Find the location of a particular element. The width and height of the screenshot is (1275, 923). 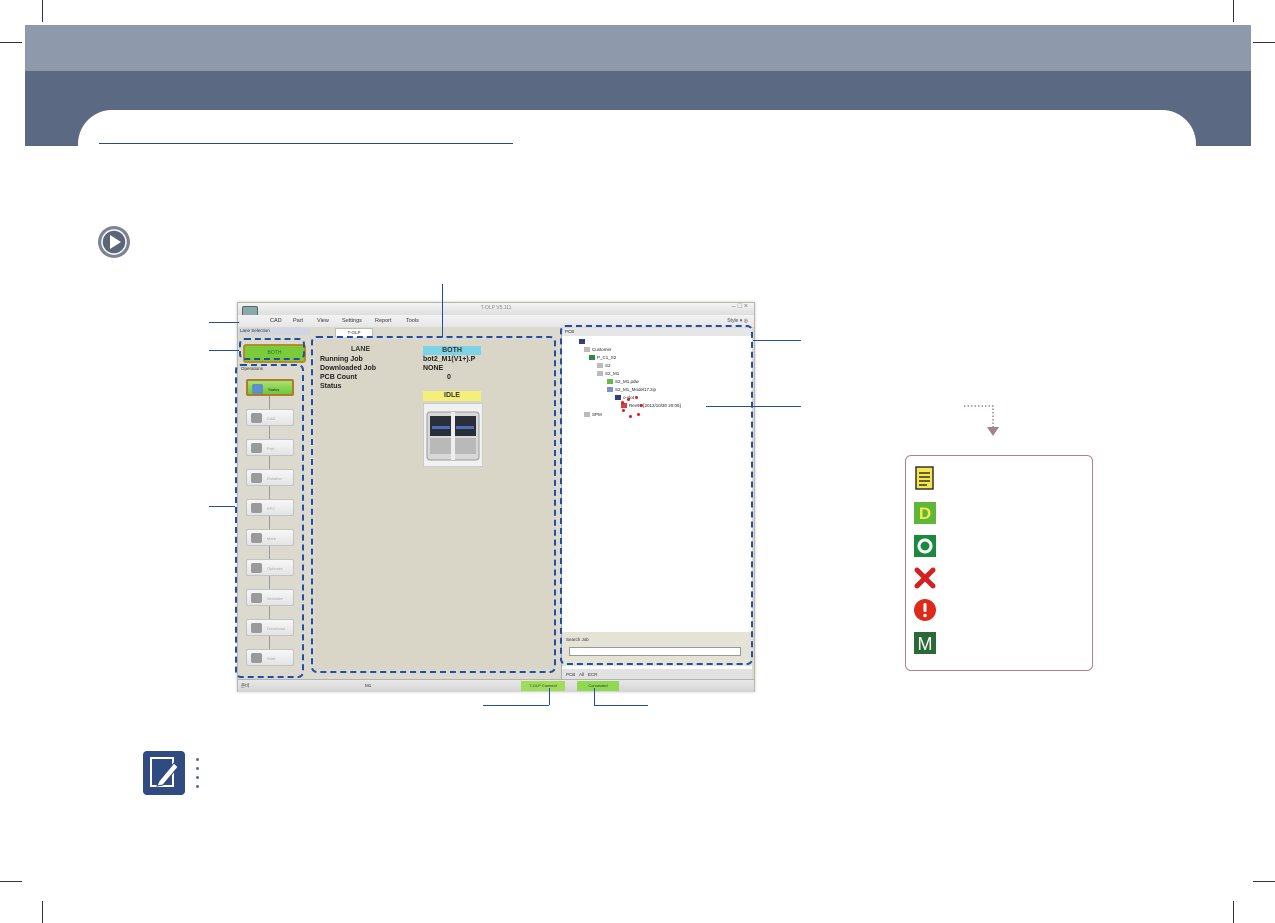

status-ready-text: 준비 is located at coordinates (245, 685).